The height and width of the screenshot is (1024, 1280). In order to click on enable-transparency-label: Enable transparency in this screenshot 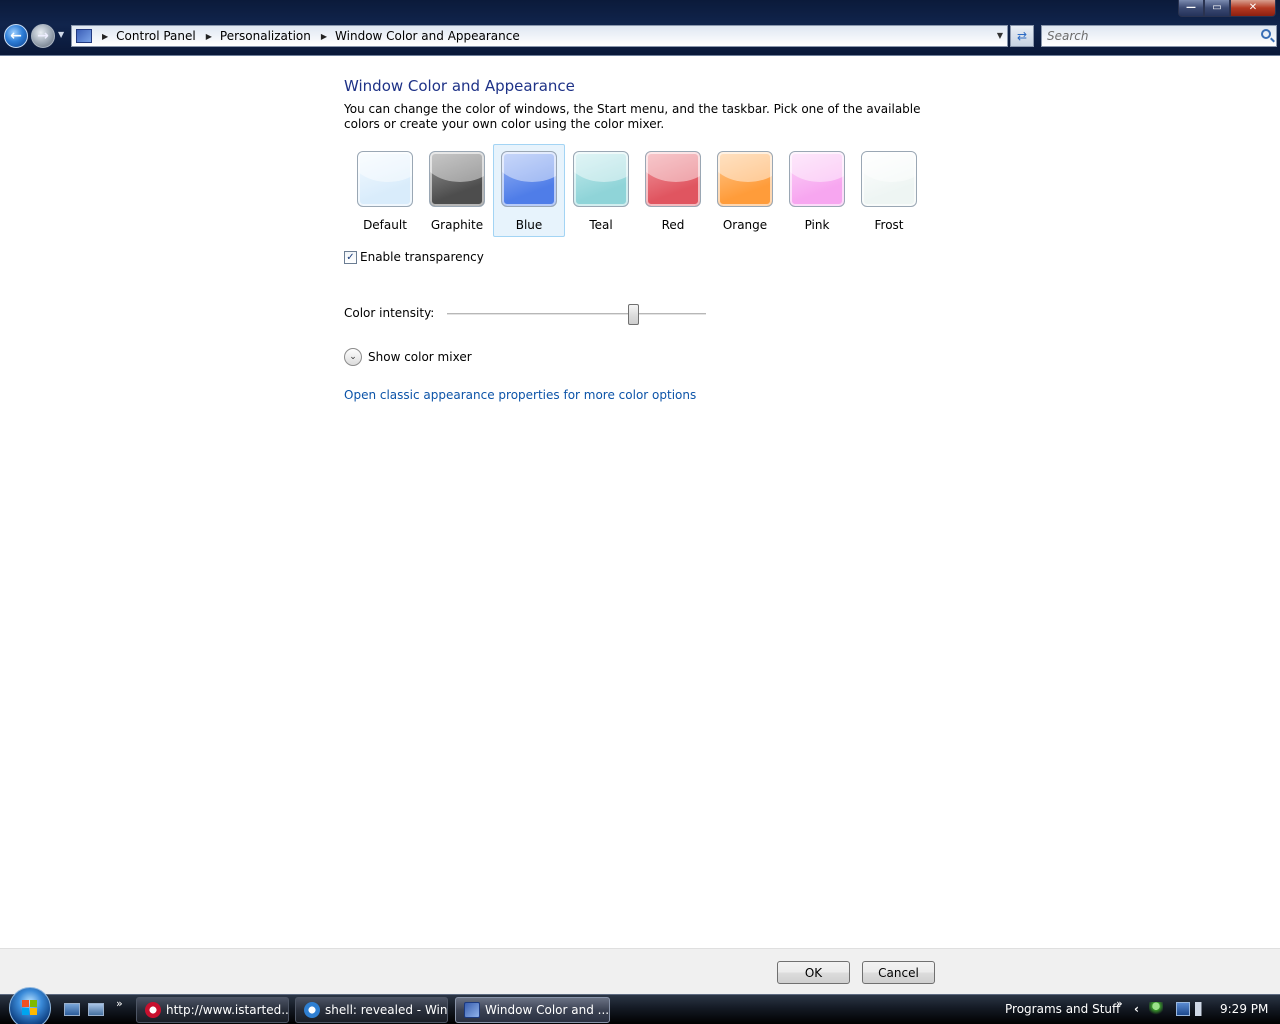, I will do `click(422, 257)`.